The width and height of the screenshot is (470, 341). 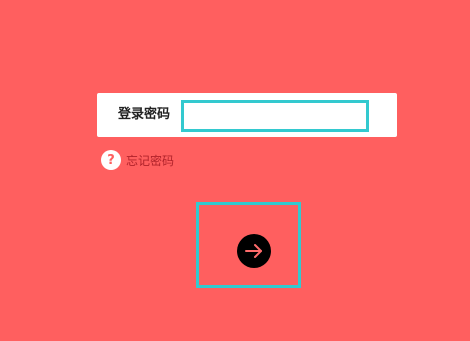 I want to click on login-card: 登录密码, so click(x=247, y=115).